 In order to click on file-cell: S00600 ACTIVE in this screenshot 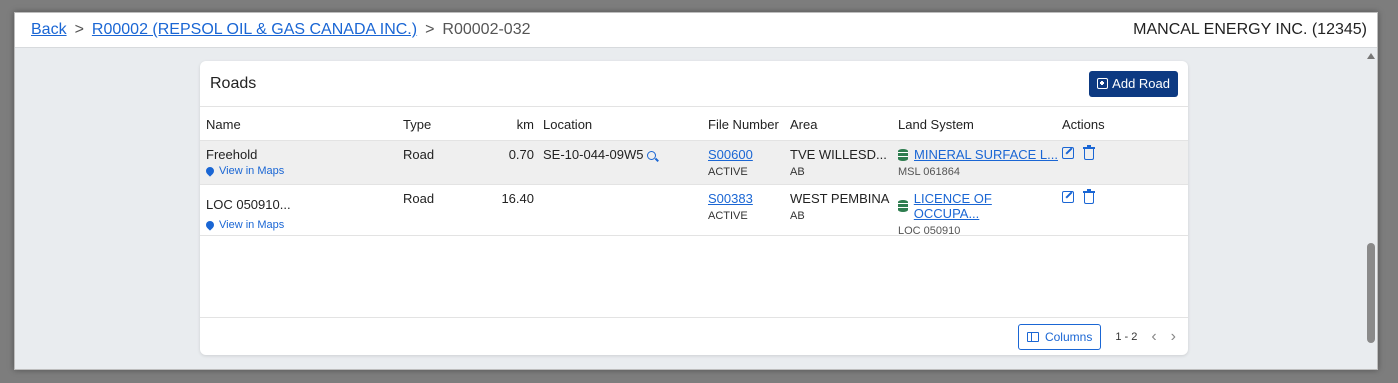, I will do `click(748, 162)`.